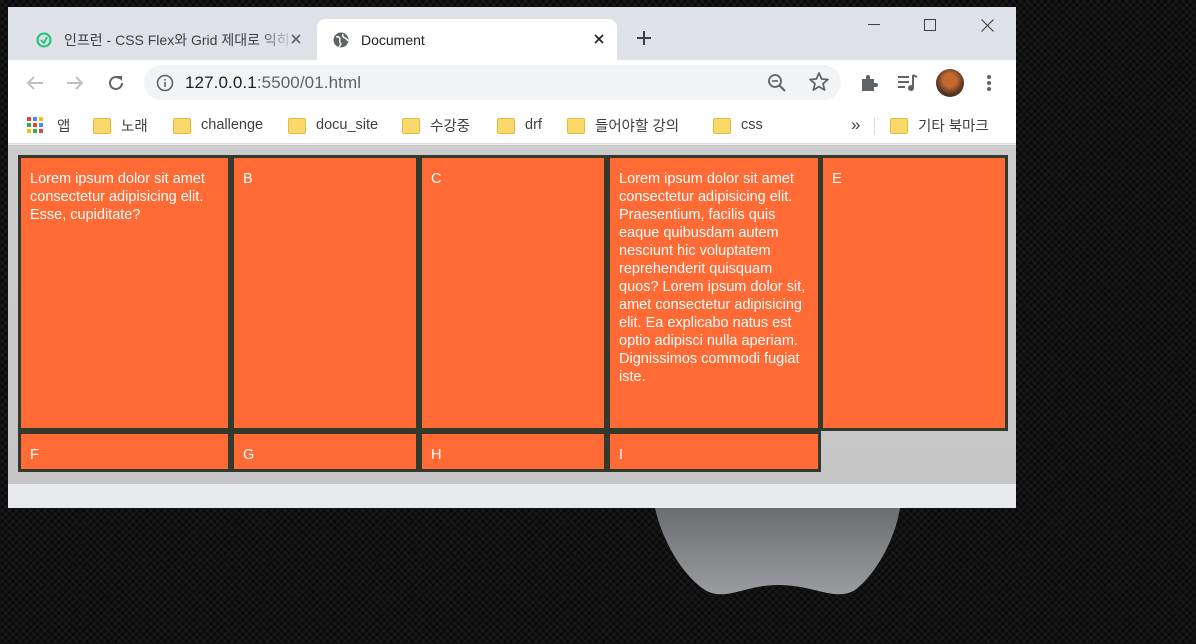  I want to click on bookmarks-bar: 앱 노래 challenge docu_site 수강중 drf 들어야할 강의, so click(512, 125).